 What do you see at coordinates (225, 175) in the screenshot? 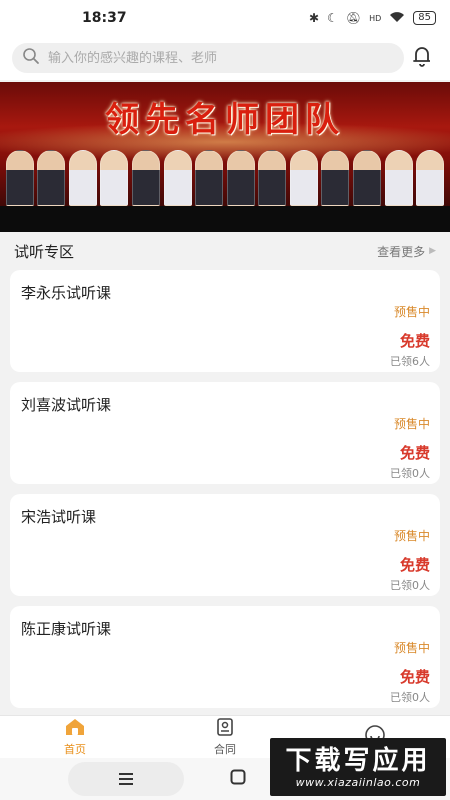
I see `banner-team-photo` at bounding box center [225, 175].